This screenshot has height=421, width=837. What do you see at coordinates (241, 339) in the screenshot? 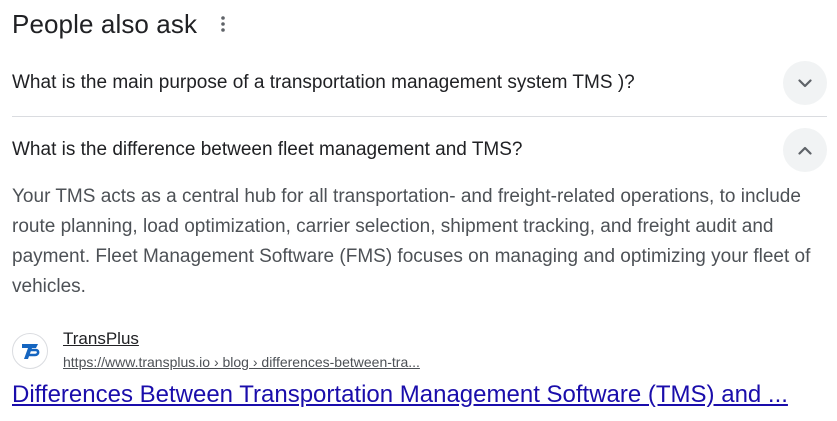
I see `source-name: TransPlus` at bounding box center [241, 339].